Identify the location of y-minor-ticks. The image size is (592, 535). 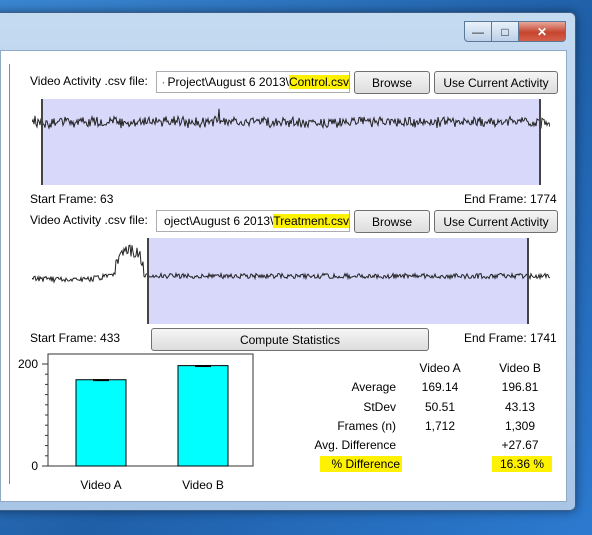
(45, 415).